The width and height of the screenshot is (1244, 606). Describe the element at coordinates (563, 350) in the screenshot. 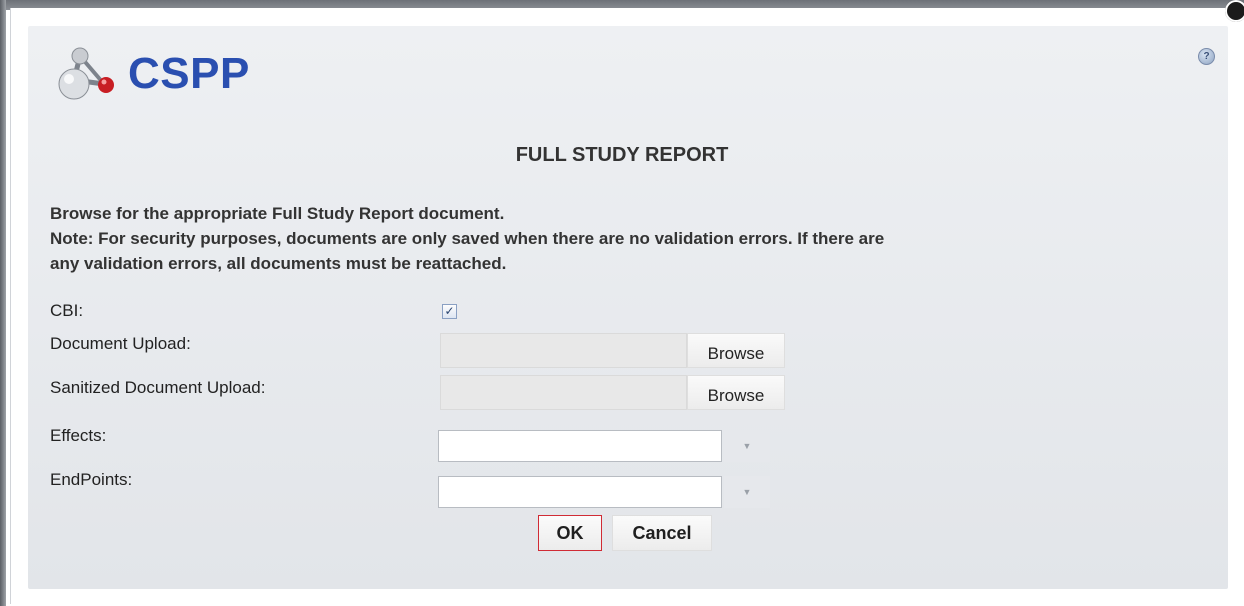

I see `document-upload-field` at that location.